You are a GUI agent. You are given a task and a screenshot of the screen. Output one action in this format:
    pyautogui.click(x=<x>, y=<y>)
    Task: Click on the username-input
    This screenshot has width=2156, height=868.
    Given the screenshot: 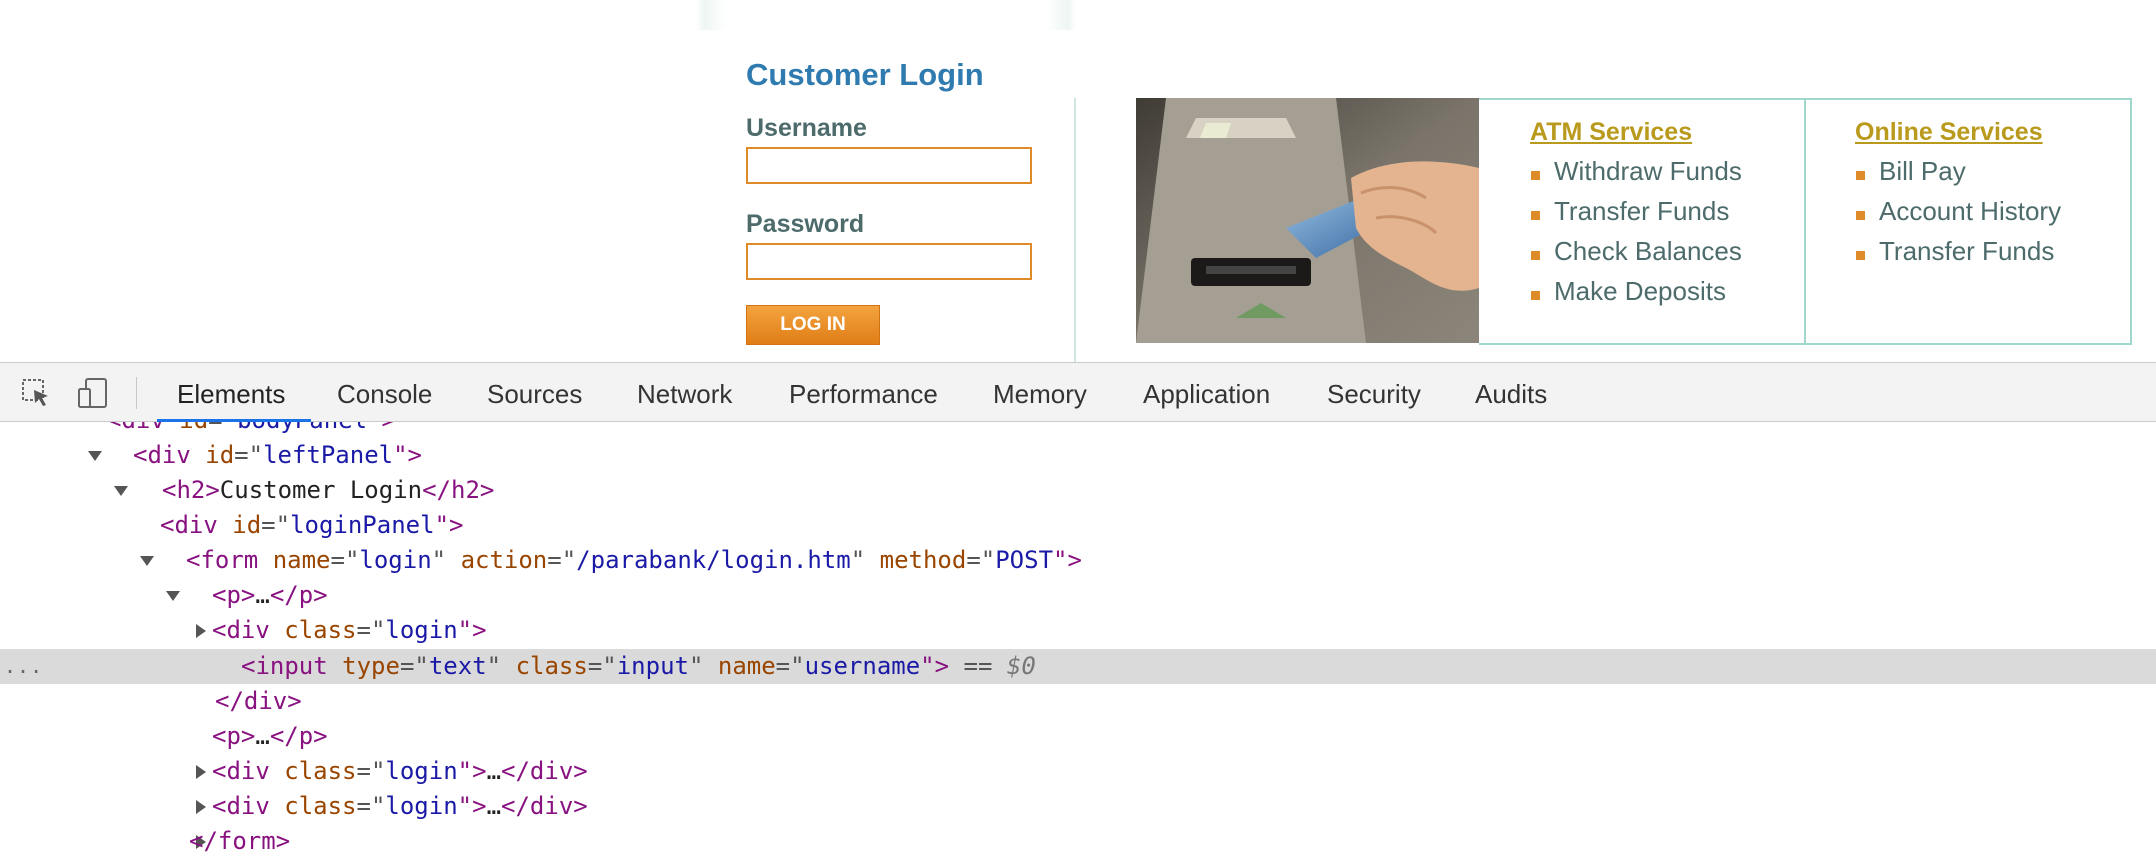 What is the action you would take?
    pyautogui.click(x=889, y=165)
    